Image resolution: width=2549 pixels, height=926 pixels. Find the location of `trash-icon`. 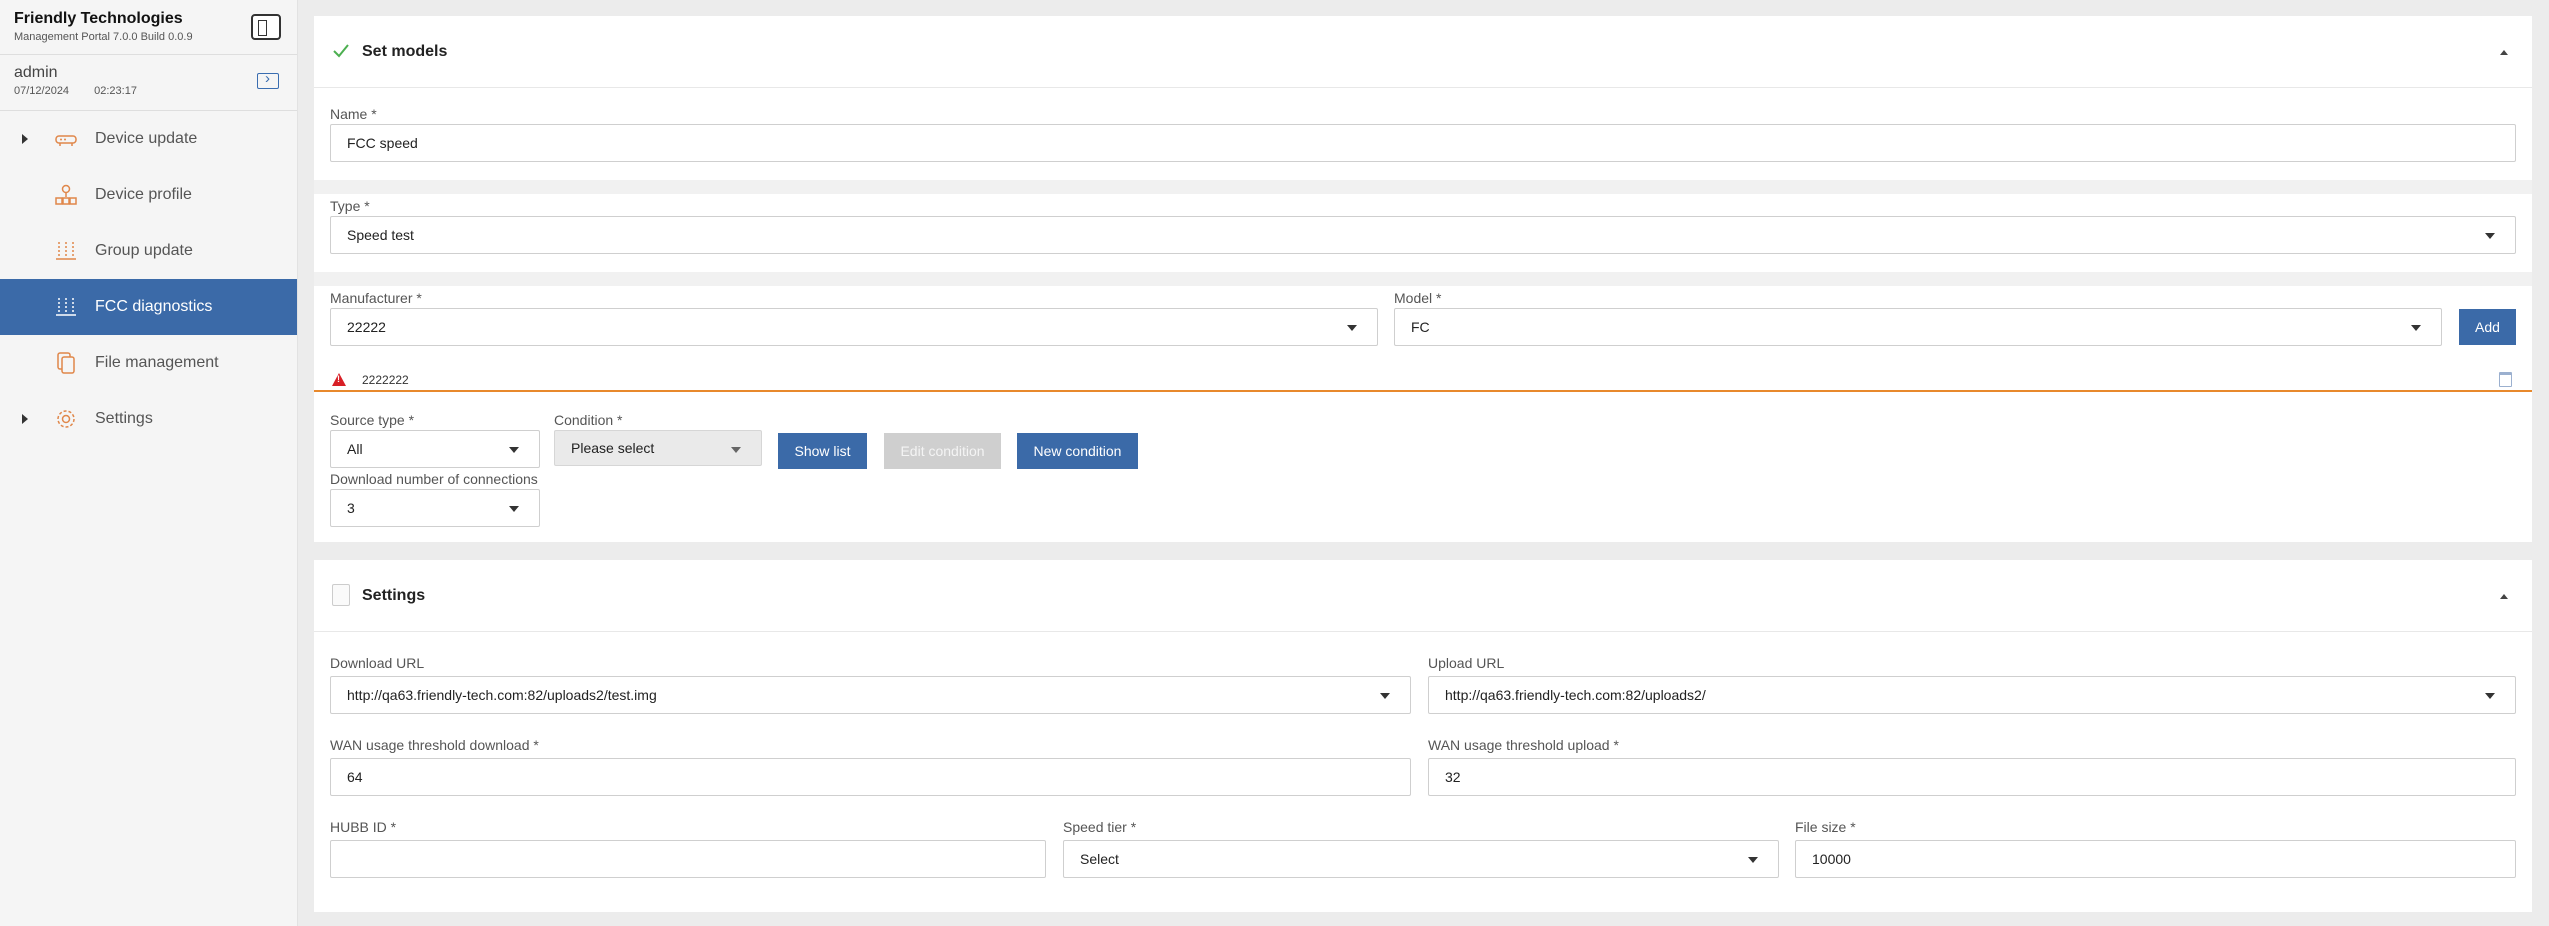

trash-icon is located at coordinates (2505, 379).